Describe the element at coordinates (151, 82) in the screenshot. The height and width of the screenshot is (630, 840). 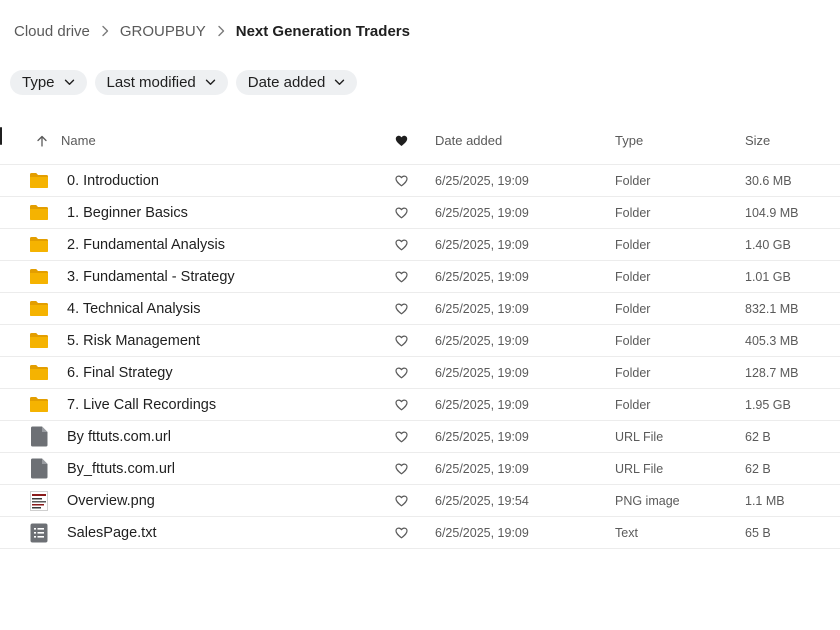
I see `filter-label: Last modified` at that location.